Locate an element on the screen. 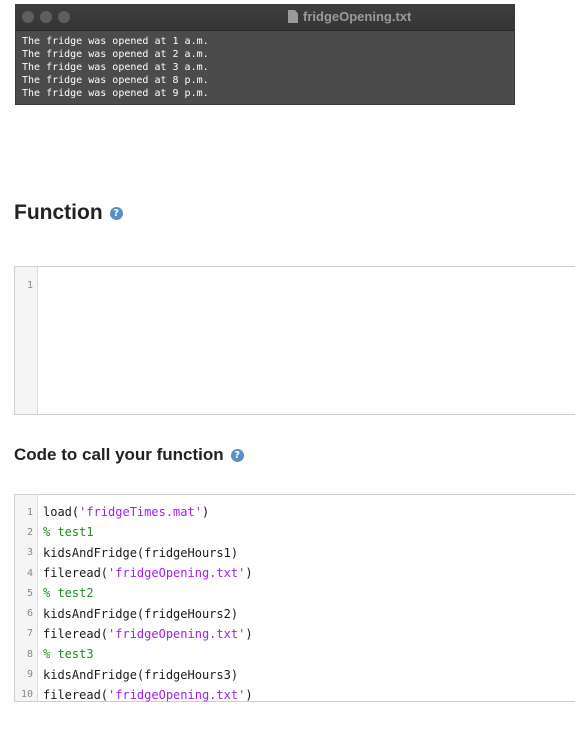 The width and height of the screenshot is (575, 755). line-number: 2 is located at coordinates (29, 532).